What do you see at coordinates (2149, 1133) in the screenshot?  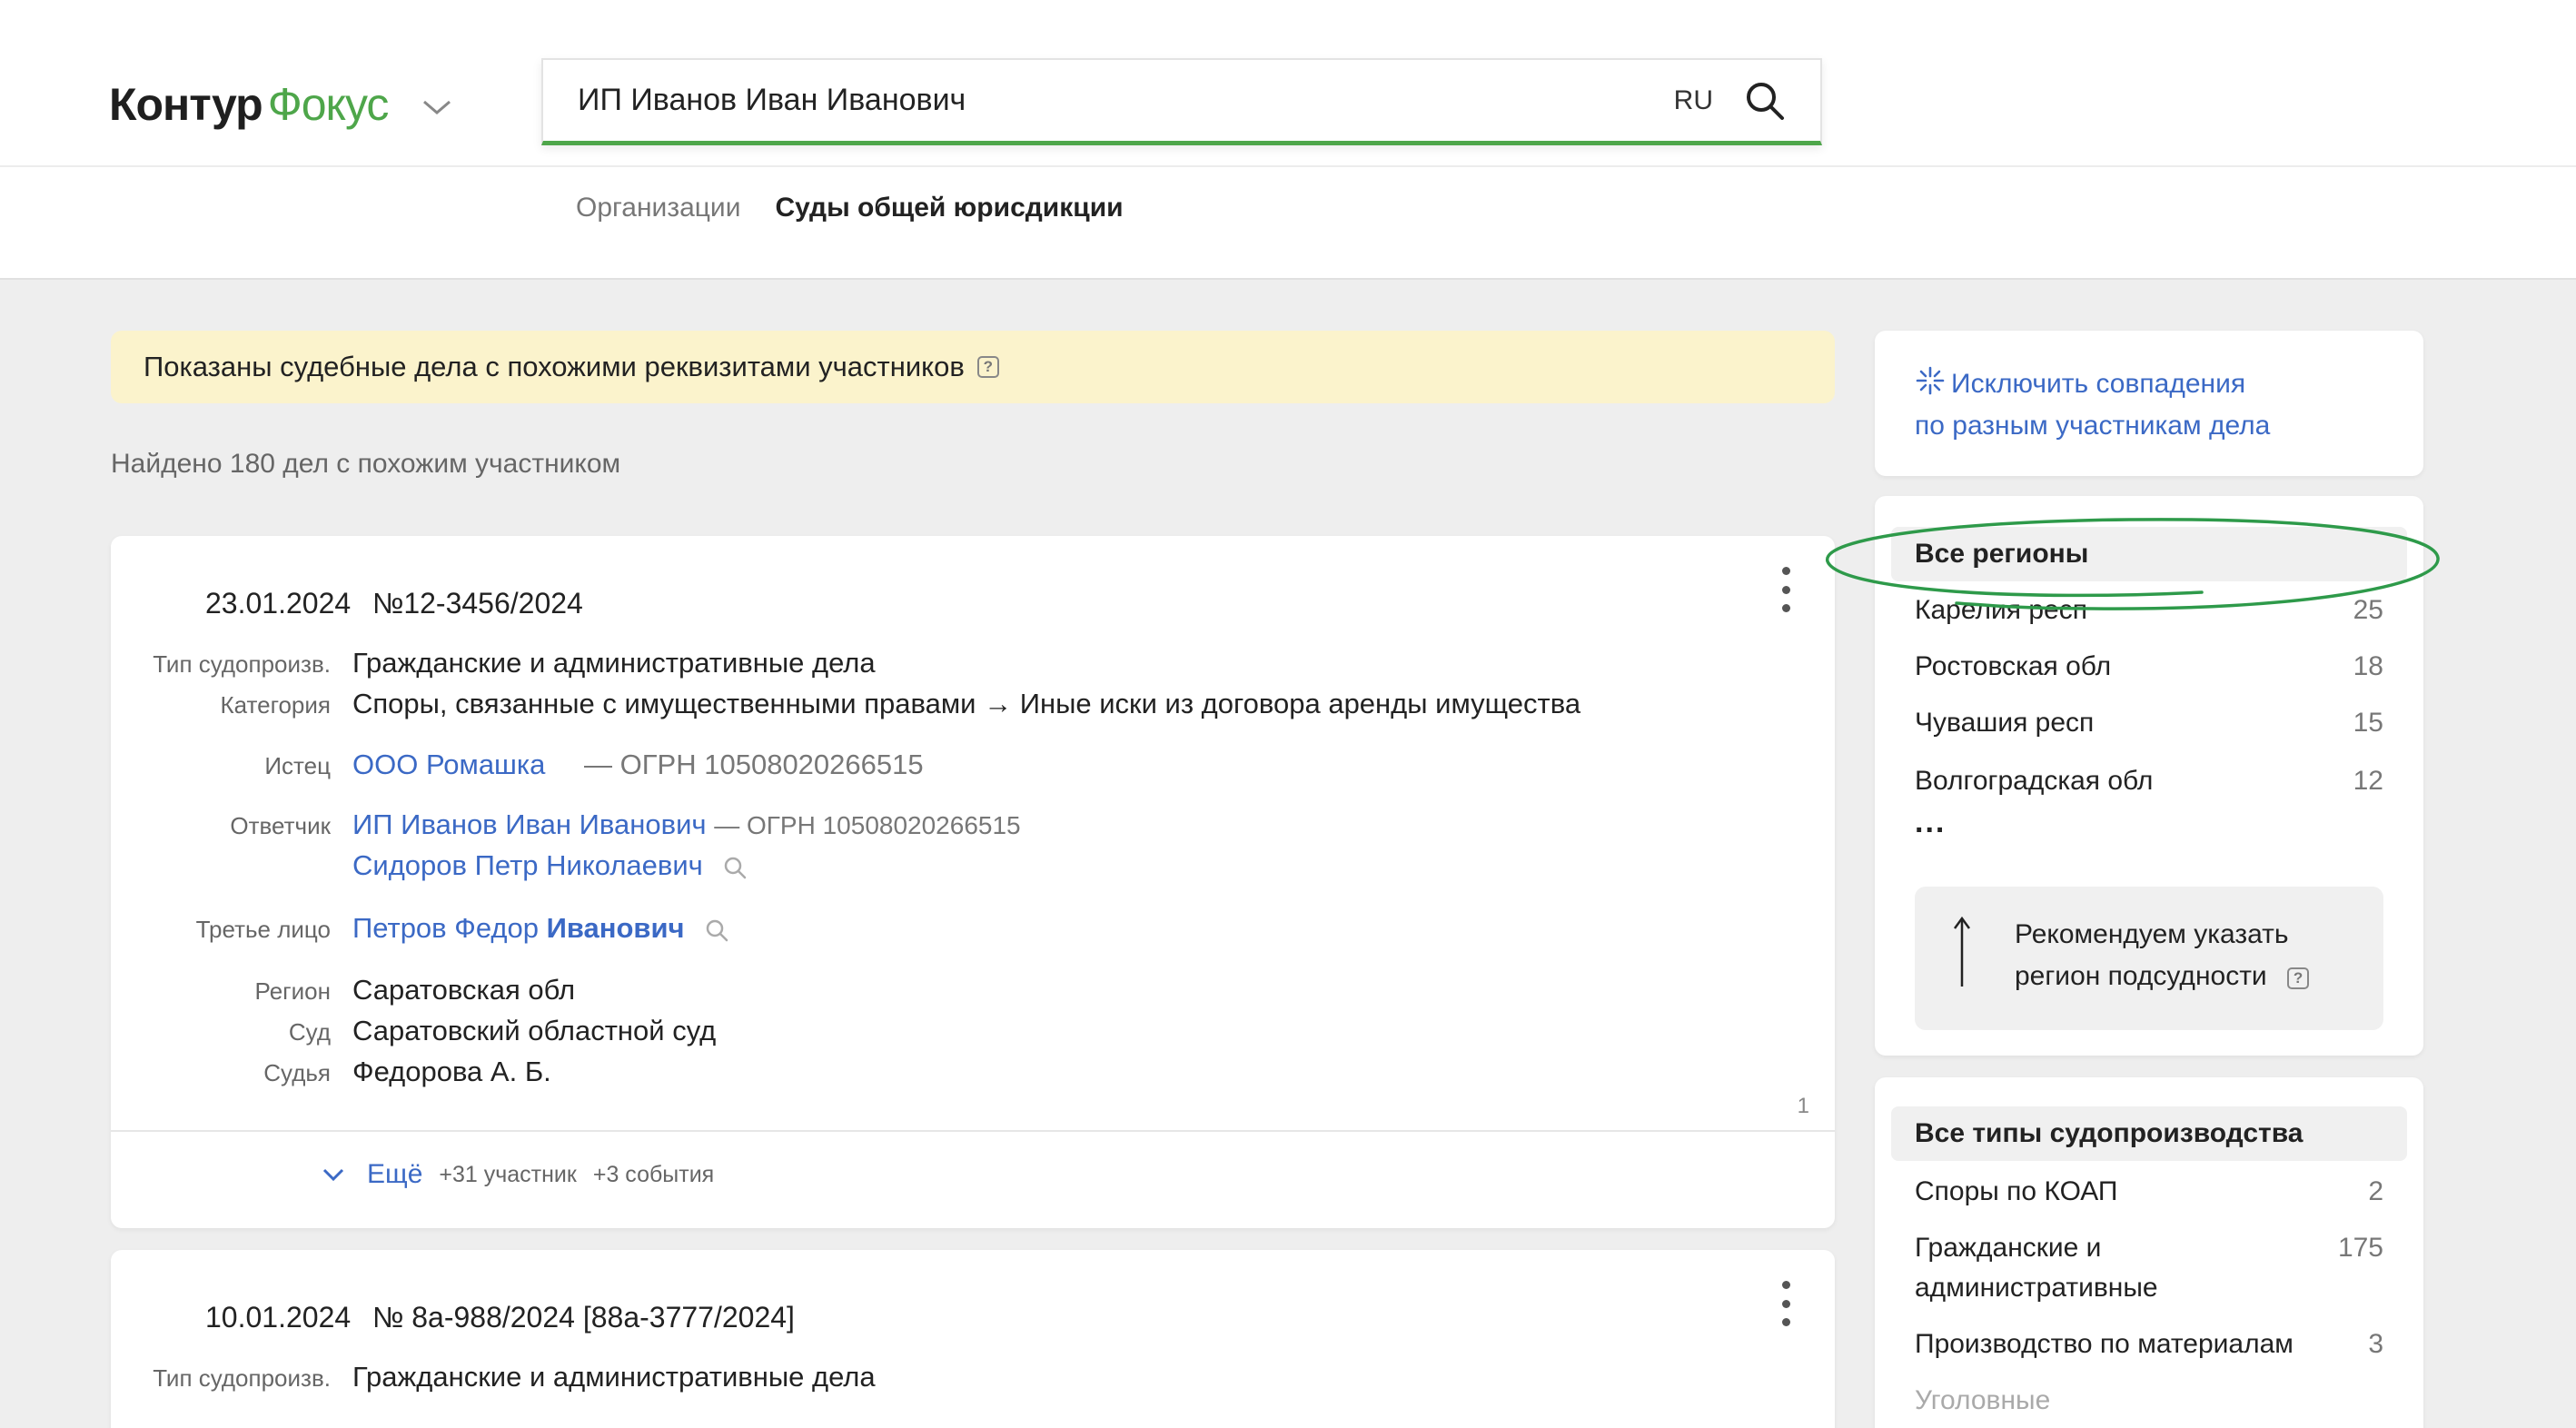 I see `all-types-option: Все типы судопроизводства` at bounding box center [2149, 1133].